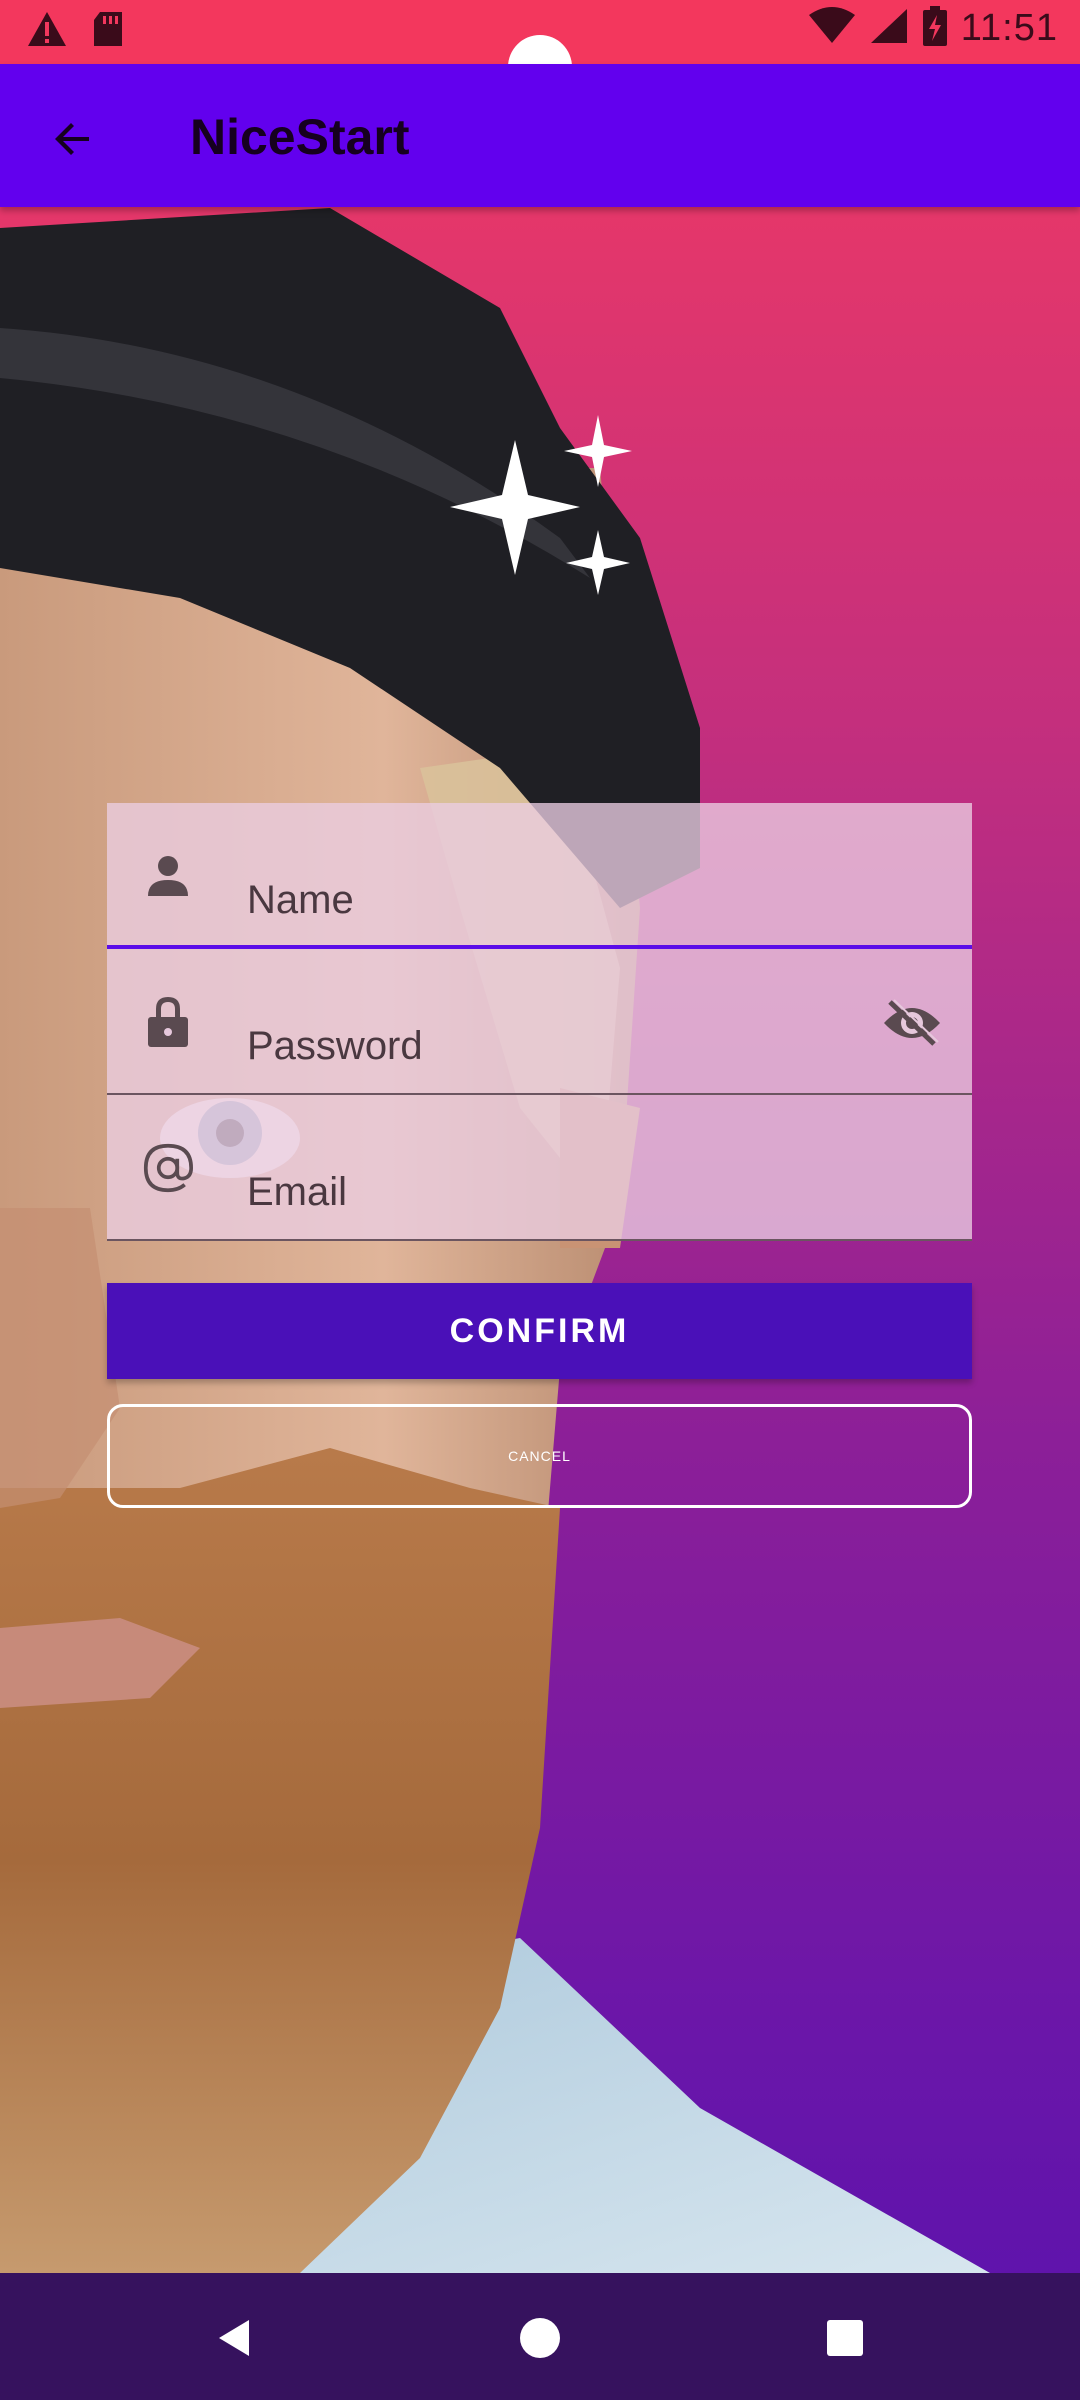  I want to click on cancel-button: CANCEL, so click(539, 1456).